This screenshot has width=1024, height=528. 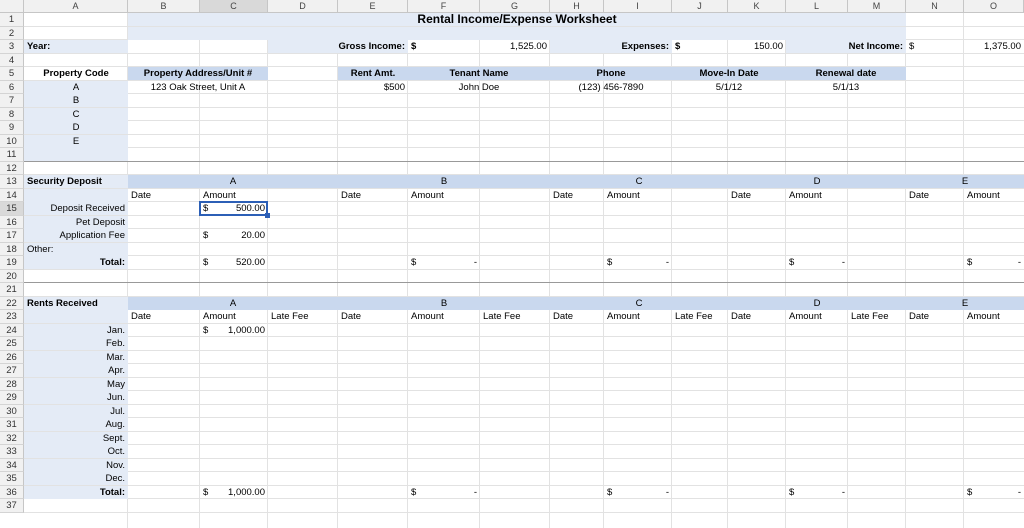 I want to click on gross-income-label: Gross Income:, so click(x=338, y=46).